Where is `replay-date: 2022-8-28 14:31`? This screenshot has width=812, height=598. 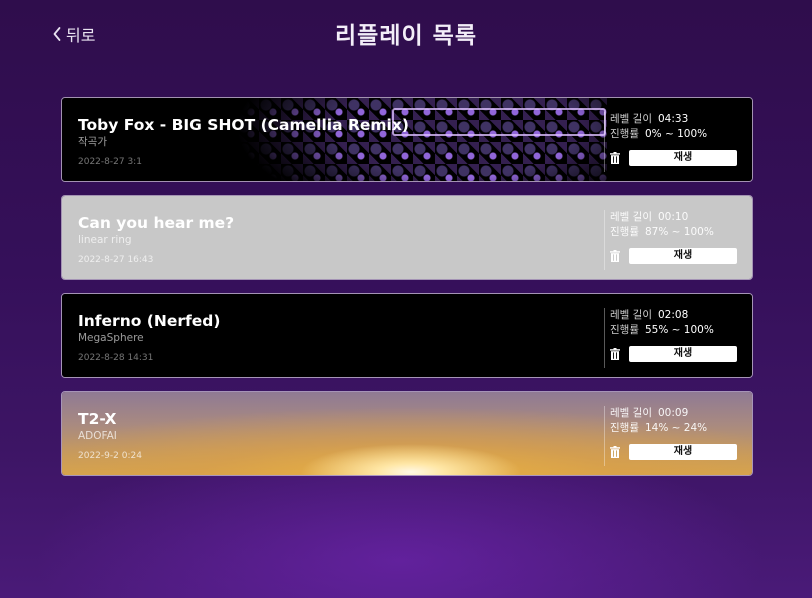 replay-date: 2022-8-28 14:31 is located at coordinates (116, 358).